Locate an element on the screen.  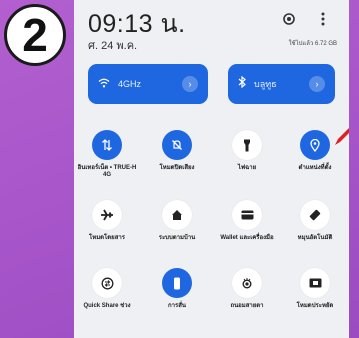
wifi-tile-label: 4GHz is located at coordinates (130, 84).